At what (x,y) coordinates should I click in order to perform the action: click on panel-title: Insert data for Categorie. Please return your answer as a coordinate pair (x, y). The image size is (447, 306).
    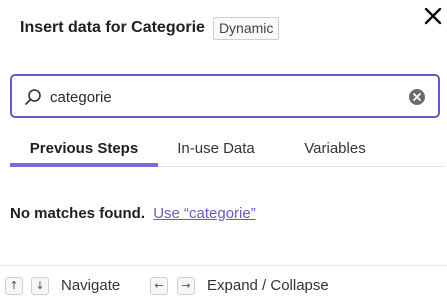
    Looking at the image, I should click on (112, 27).